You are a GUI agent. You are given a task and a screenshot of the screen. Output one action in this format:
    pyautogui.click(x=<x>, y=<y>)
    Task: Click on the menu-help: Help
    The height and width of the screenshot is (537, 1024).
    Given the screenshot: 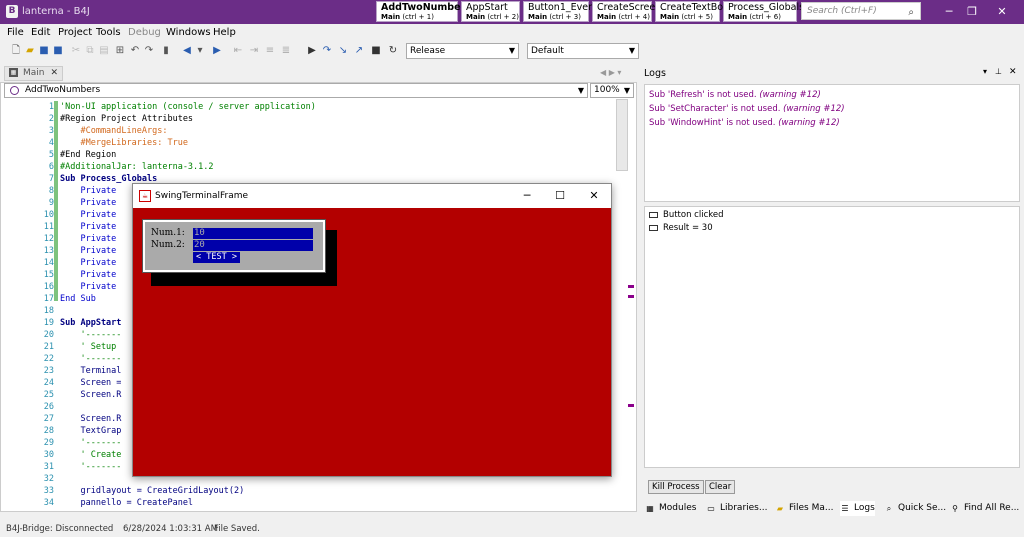 What is the action you would take?
    pyautogui.click(x=224, y=32)
    